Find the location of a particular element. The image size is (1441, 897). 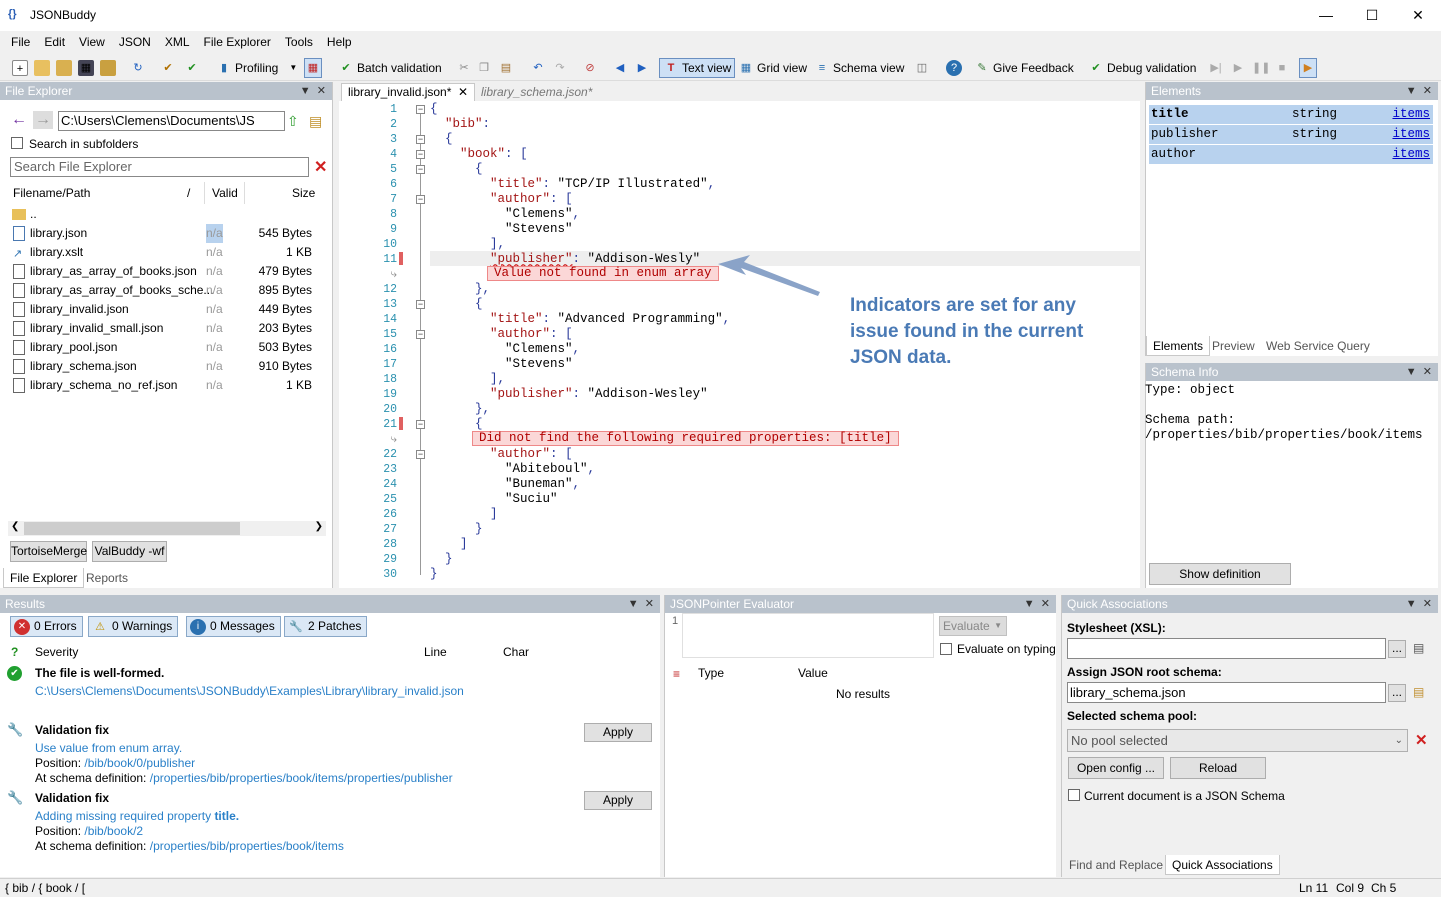

maximize-button: ☐ is located at coordinates (1372, 15).